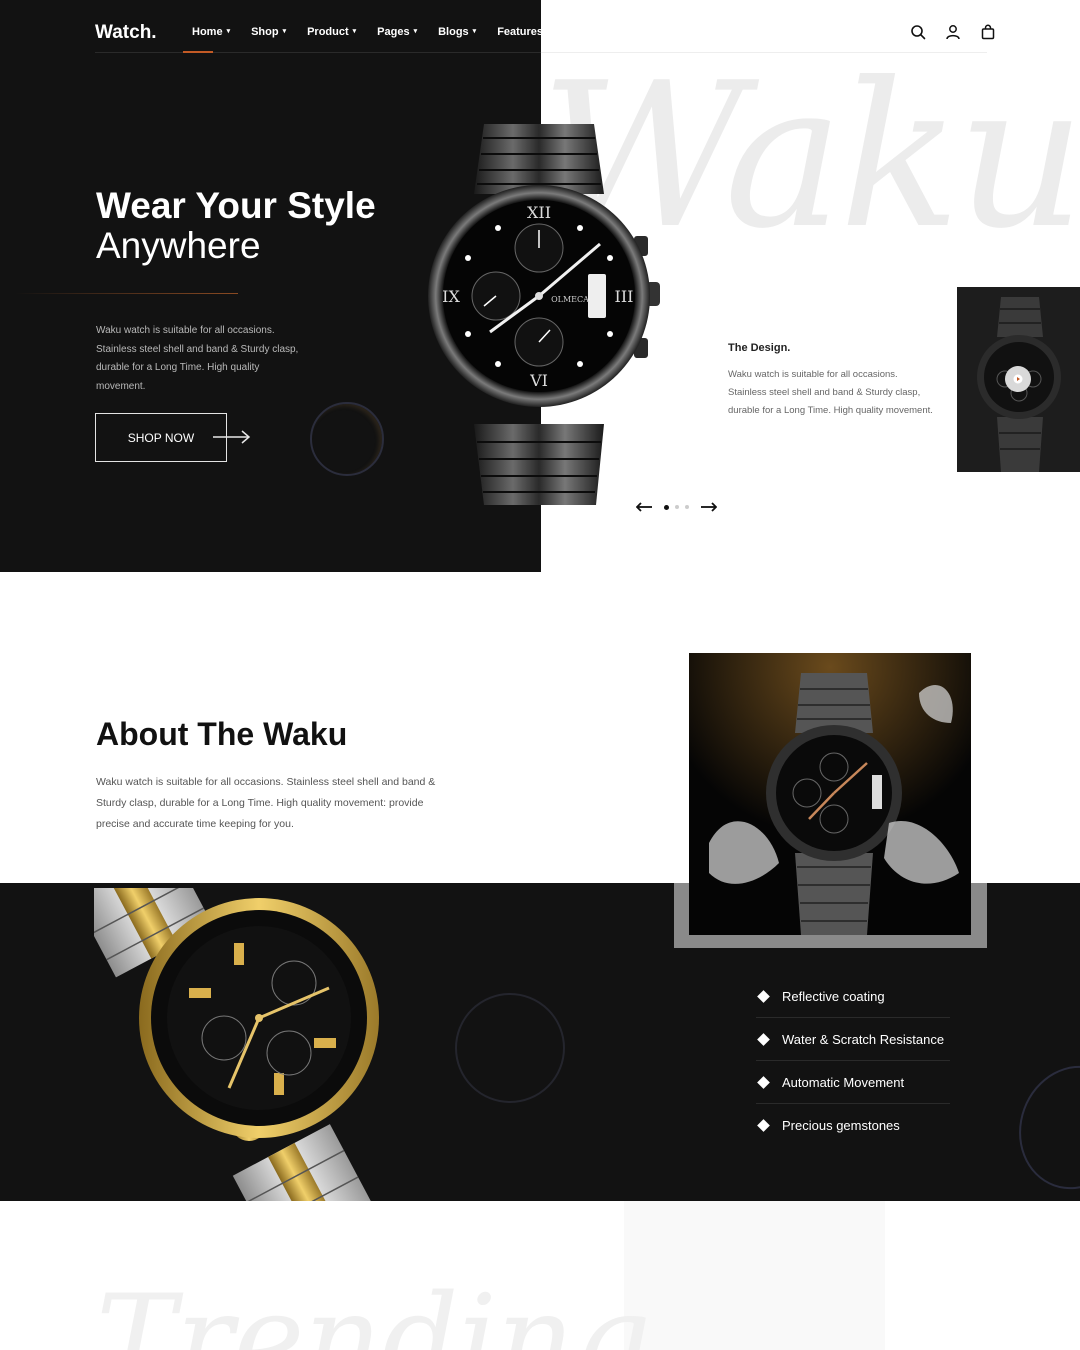 This screenshot has width=1080, height=1350. What do you see at coordinates (397, 32) in the screenshot?
I see `nav-item-pages: Pages ▾` at bounding box center [397, 32].